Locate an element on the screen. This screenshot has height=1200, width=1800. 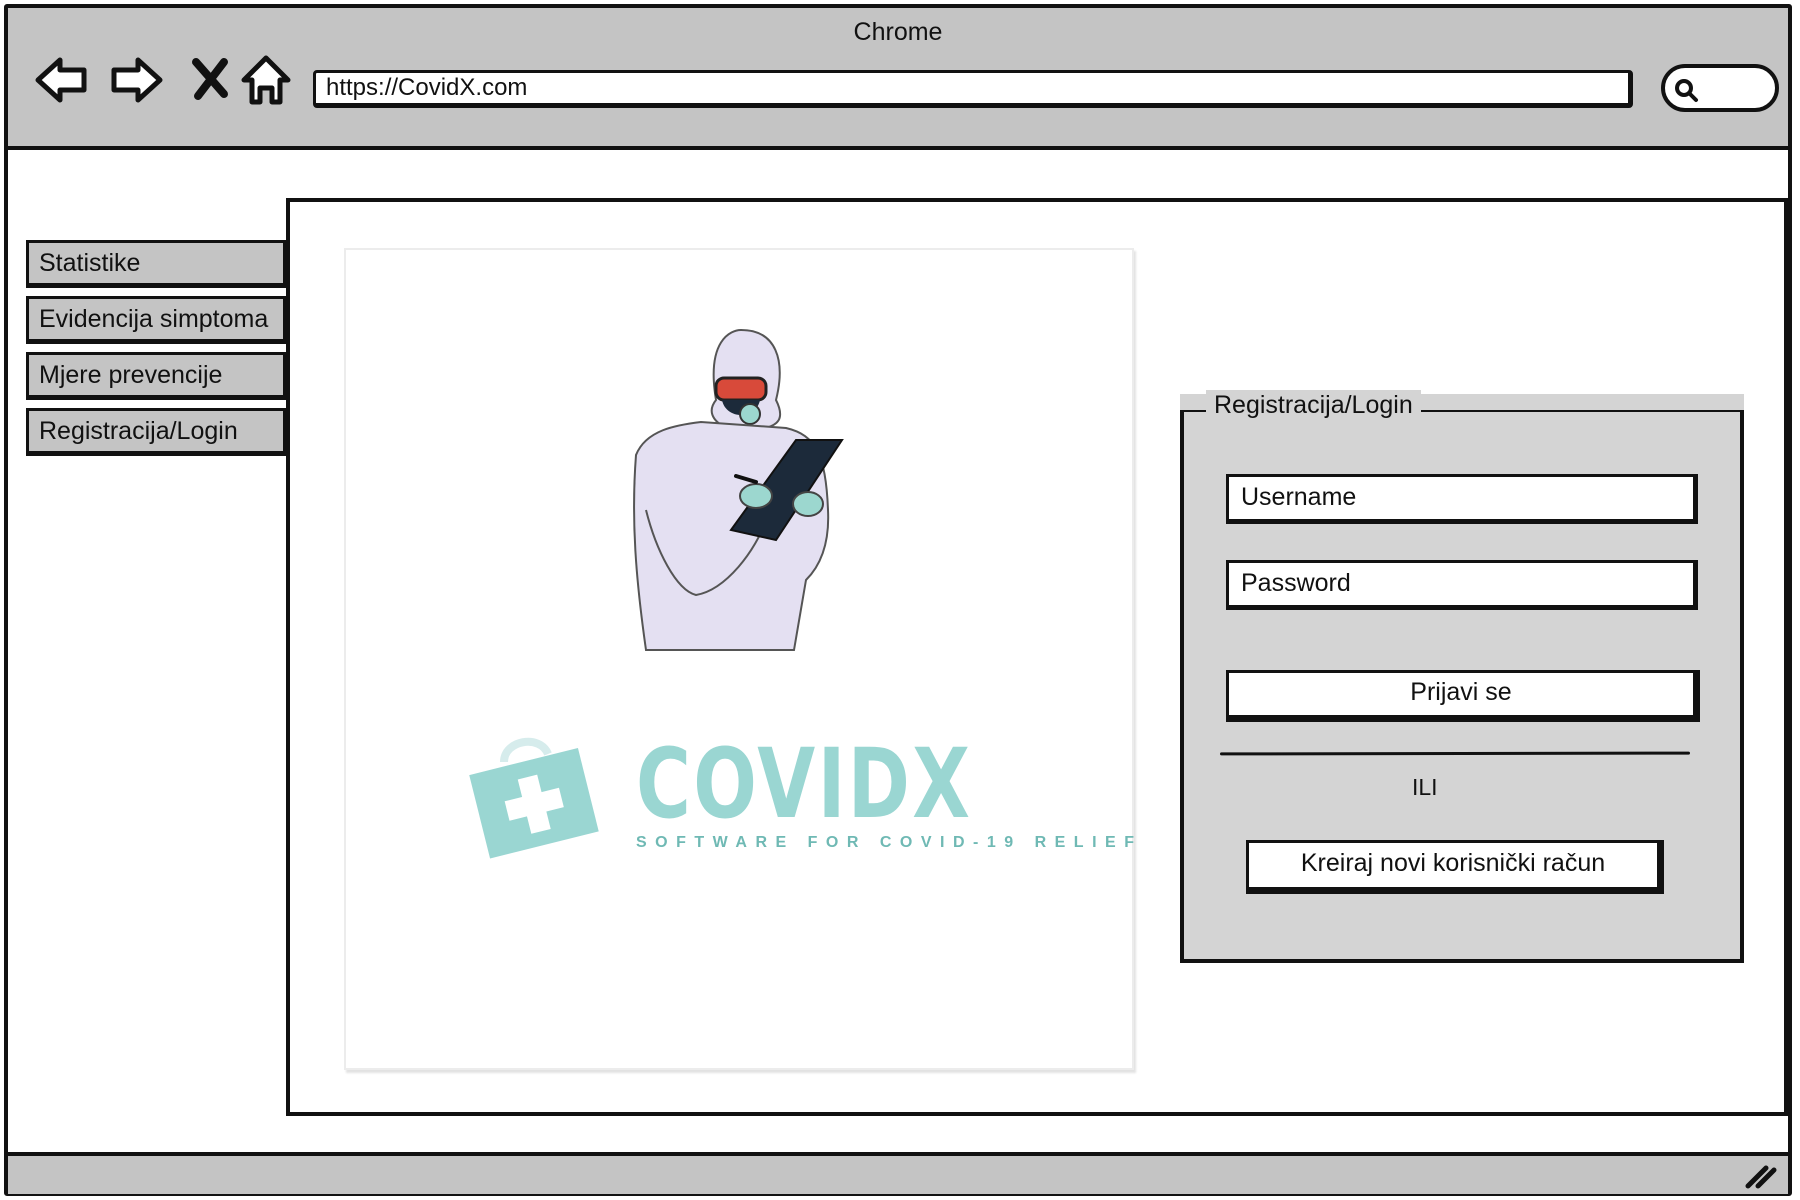
sidebar-item-mjere-prevencije: Mjere prevencije is located at coordinates (157, 376).